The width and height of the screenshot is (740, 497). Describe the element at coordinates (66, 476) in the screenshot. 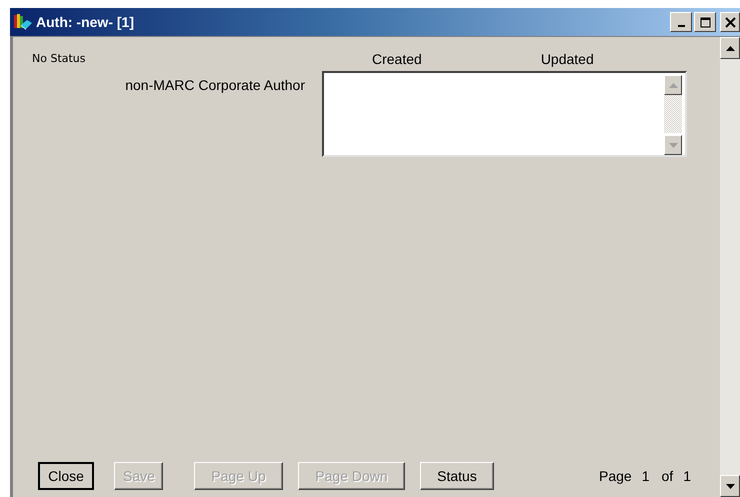

I see `footer-button: Close` at that location.